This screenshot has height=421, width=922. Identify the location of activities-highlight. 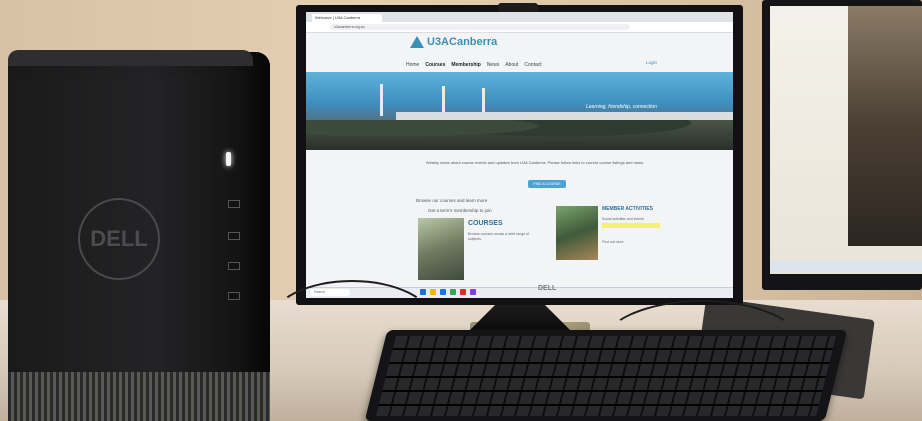
(631, 225).